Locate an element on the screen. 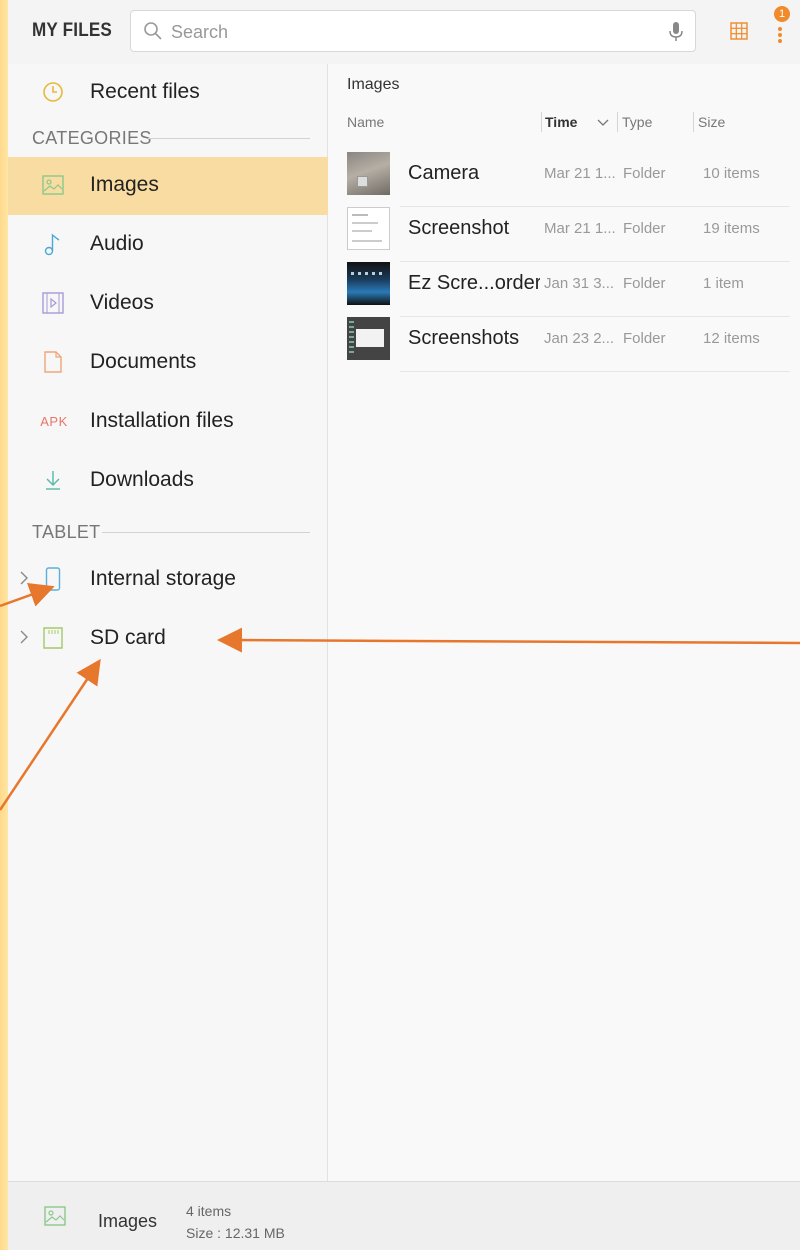  search-icon is located at coordinates (153, 31).